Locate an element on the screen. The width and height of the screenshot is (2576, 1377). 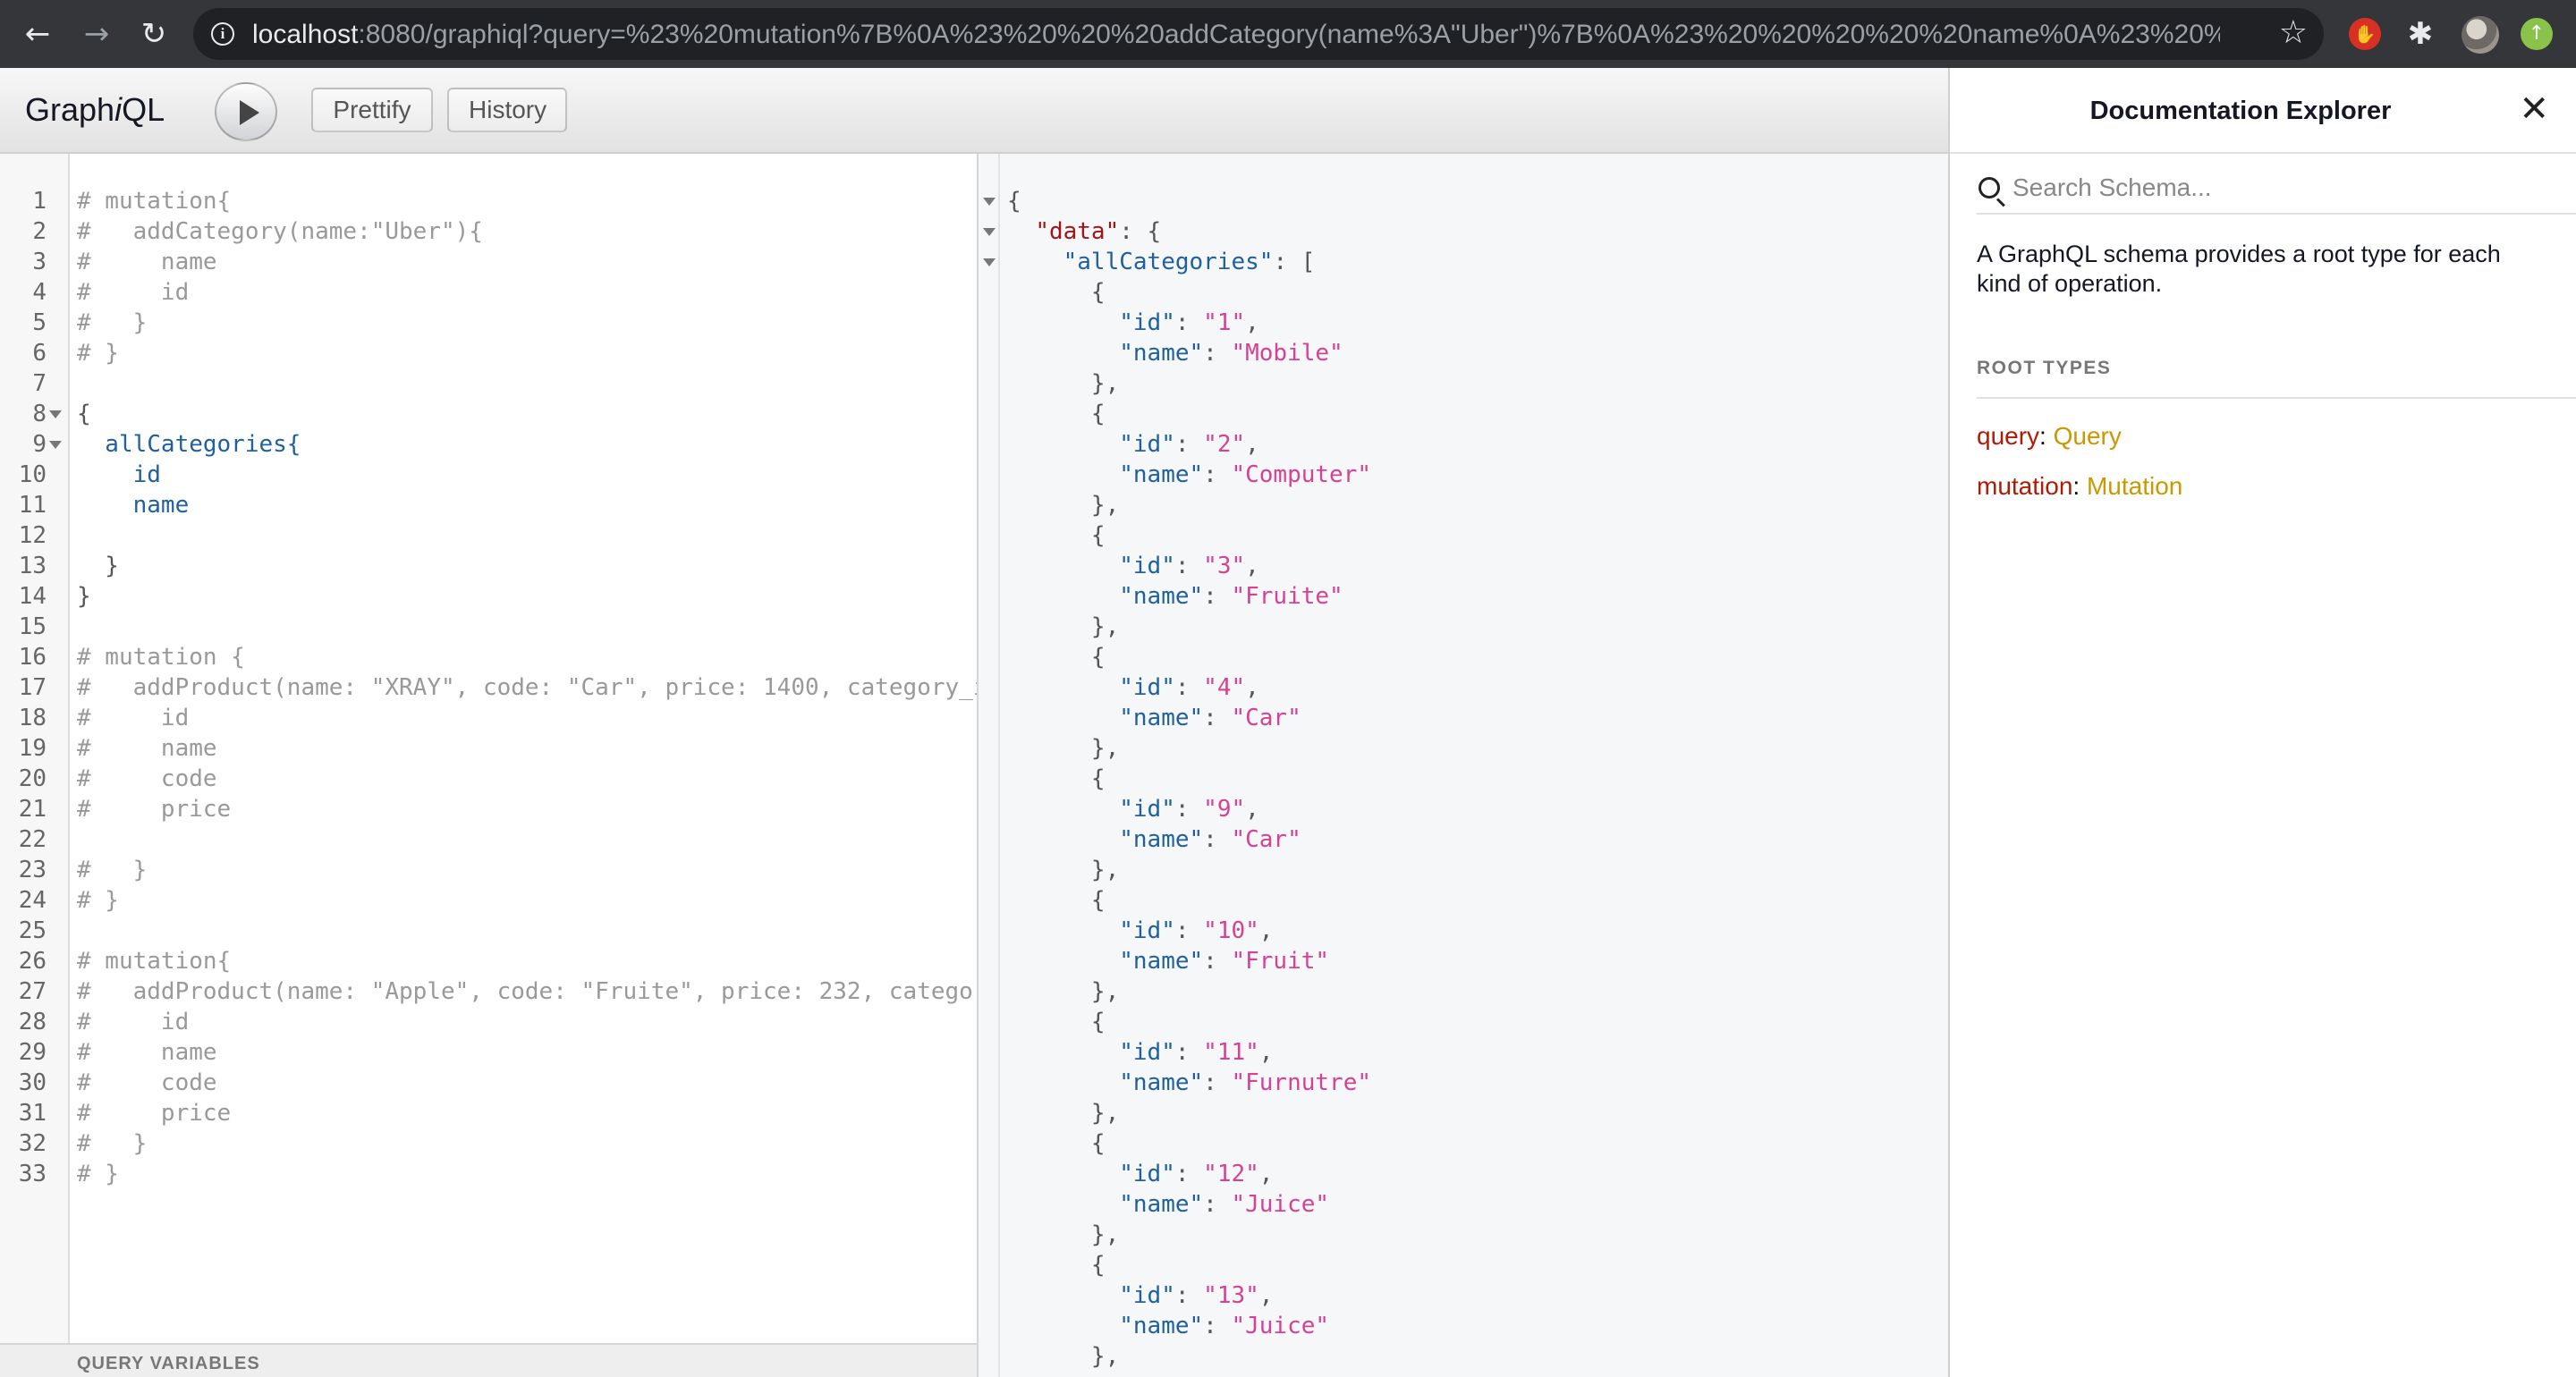
code-text: { is located at coordinates (84, 414).